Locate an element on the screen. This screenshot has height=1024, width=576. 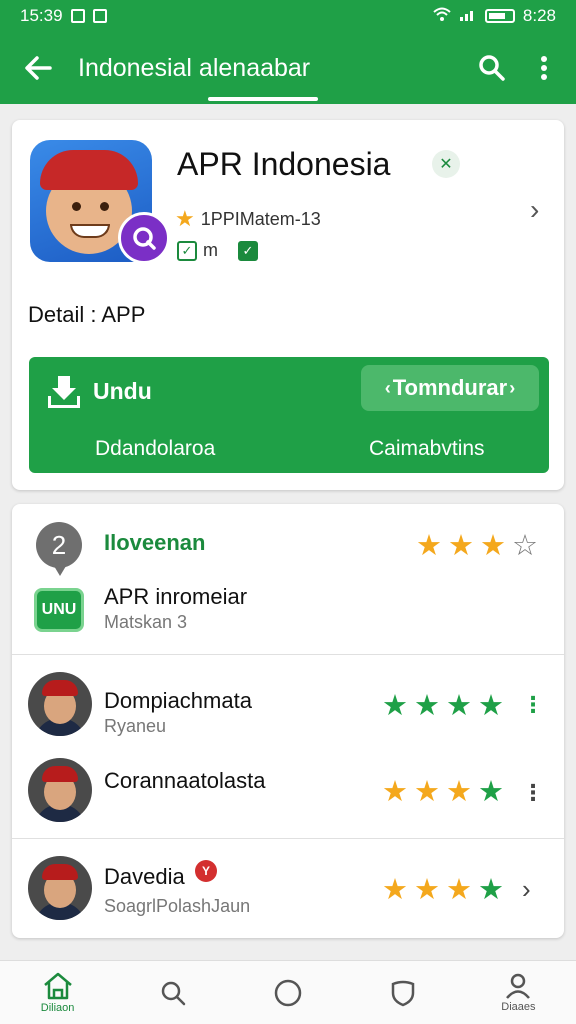
app-name: APR Indonesia is located at coordinates (284, 164).